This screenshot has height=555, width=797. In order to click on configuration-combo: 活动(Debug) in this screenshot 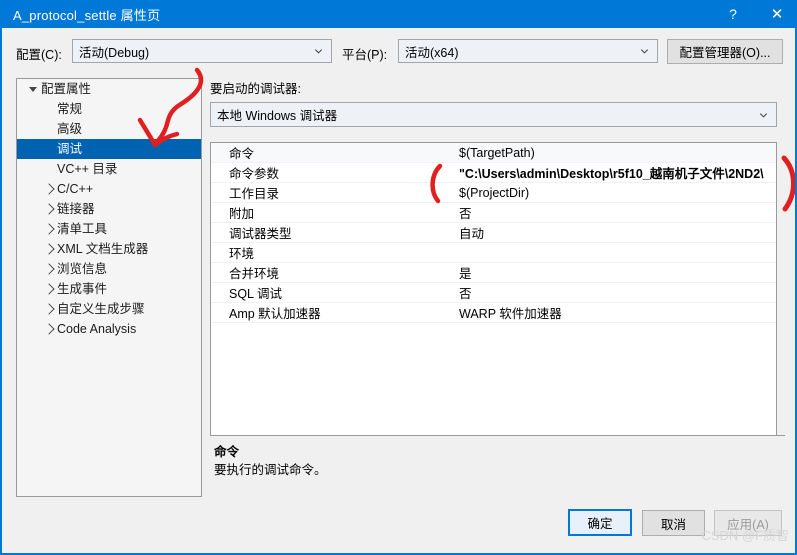, I will do `click(202, 51)`.